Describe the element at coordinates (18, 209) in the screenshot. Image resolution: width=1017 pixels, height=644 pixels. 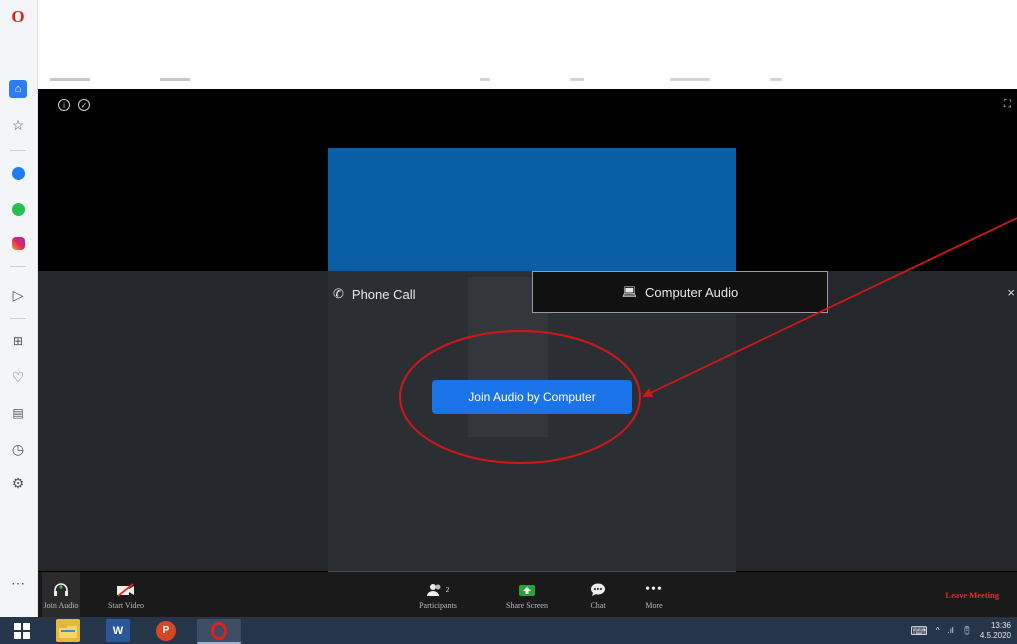
I see `whatsapp-icon` at that location.